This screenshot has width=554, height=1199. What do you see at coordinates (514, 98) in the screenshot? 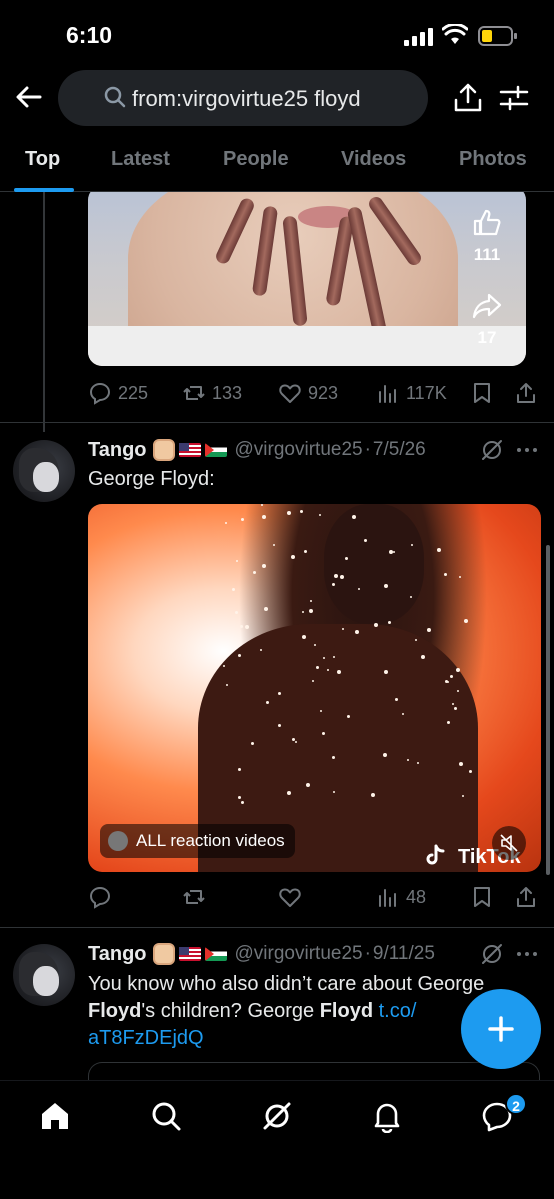
I see `search-filter-icon` at bounding box center [514, 98].